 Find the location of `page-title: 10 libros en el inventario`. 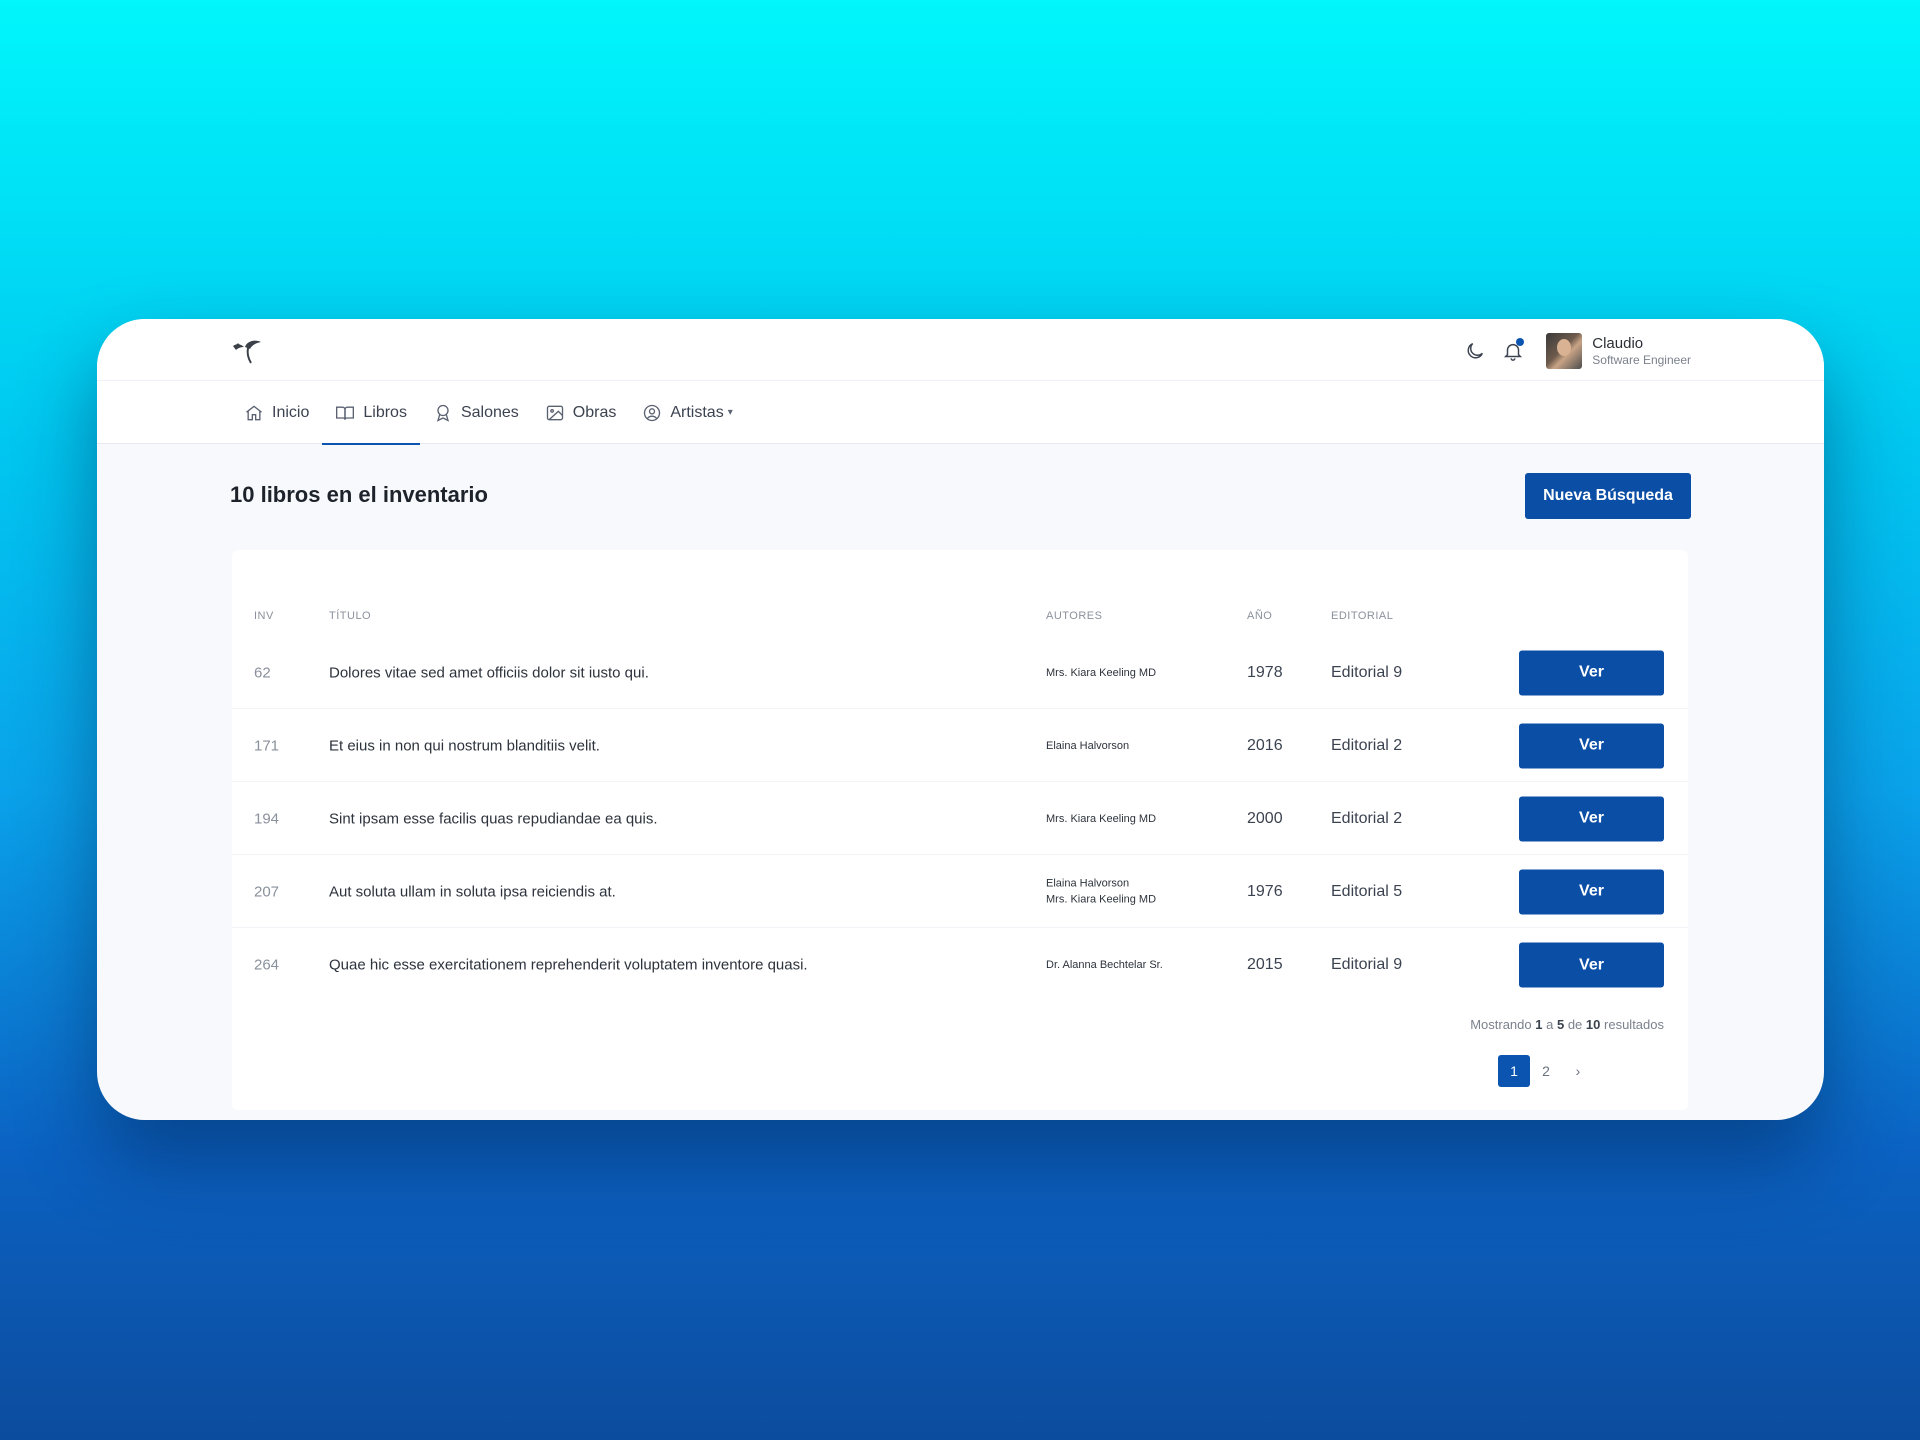

page-title: 10 libros en el inventario is located at coordinates (359, 494).